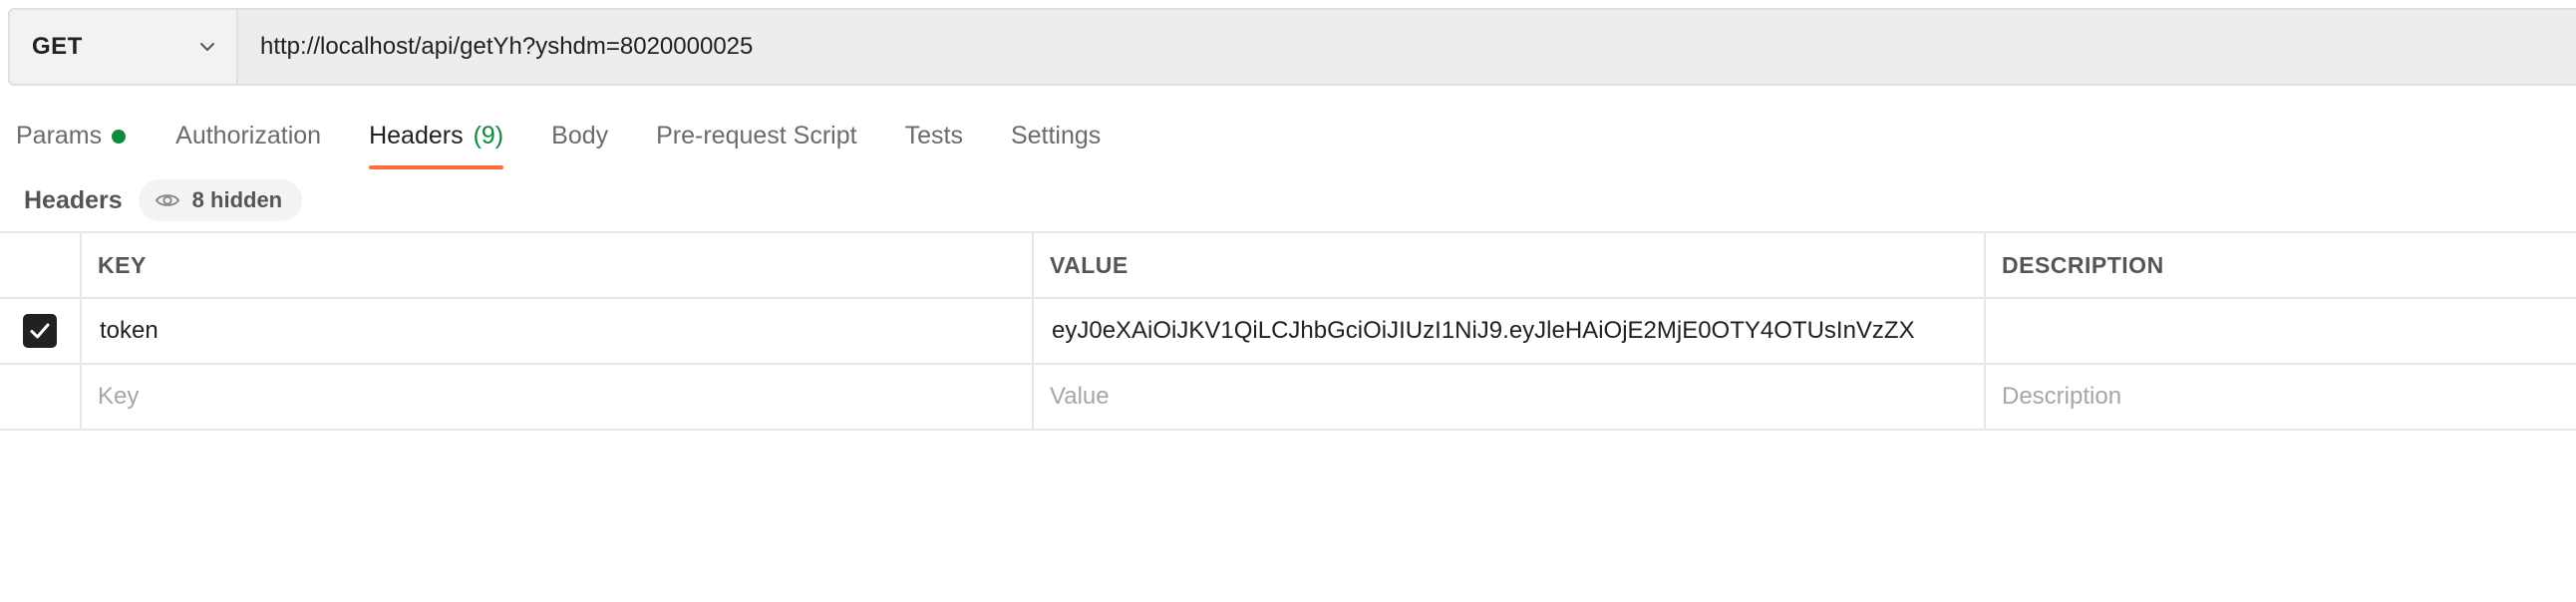  I want to click on row-check-cell, so click(41, 331).